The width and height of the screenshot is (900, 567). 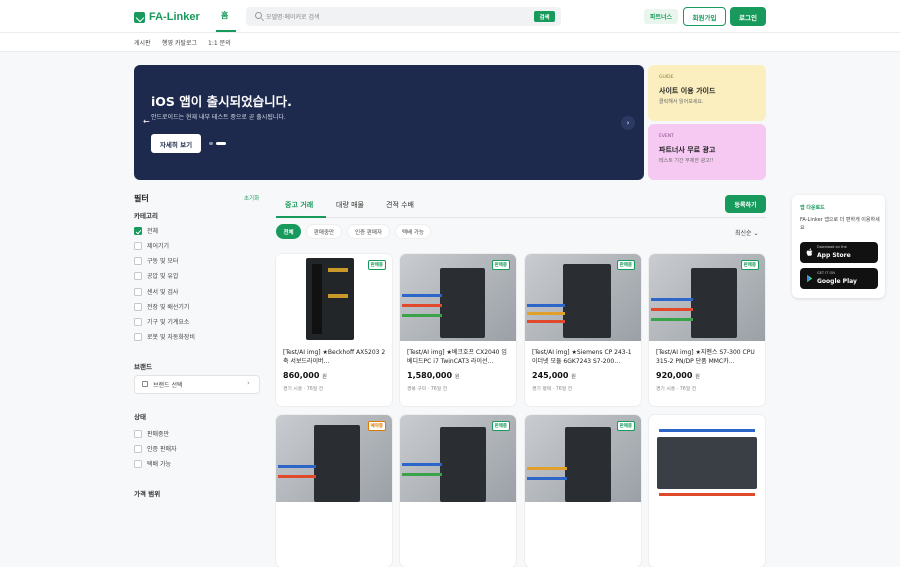 What do you see at coordinates (826, 273) in the screenshot?
I see `play-small: GET IT ON` at bounding box center [826, 273].